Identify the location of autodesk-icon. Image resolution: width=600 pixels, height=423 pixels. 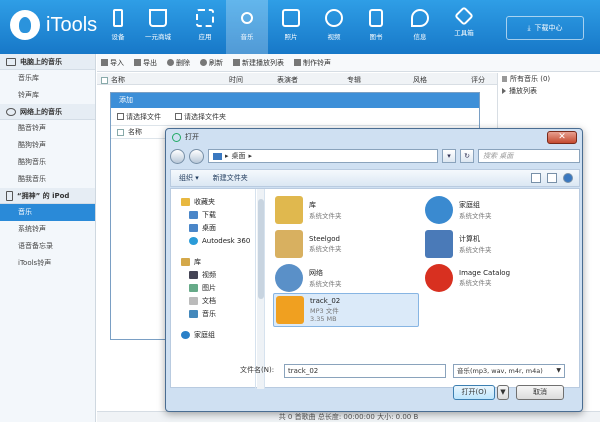
(193, 240).